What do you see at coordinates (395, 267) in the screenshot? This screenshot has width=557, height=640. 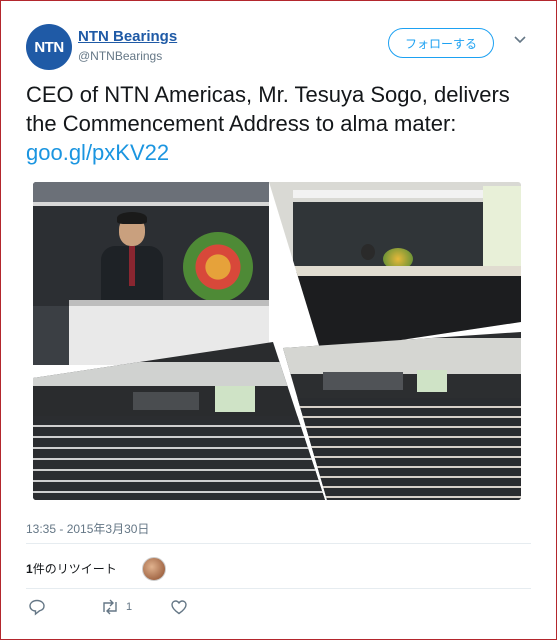 I see `photo-tile-stage` at bounding box center [395, 267].